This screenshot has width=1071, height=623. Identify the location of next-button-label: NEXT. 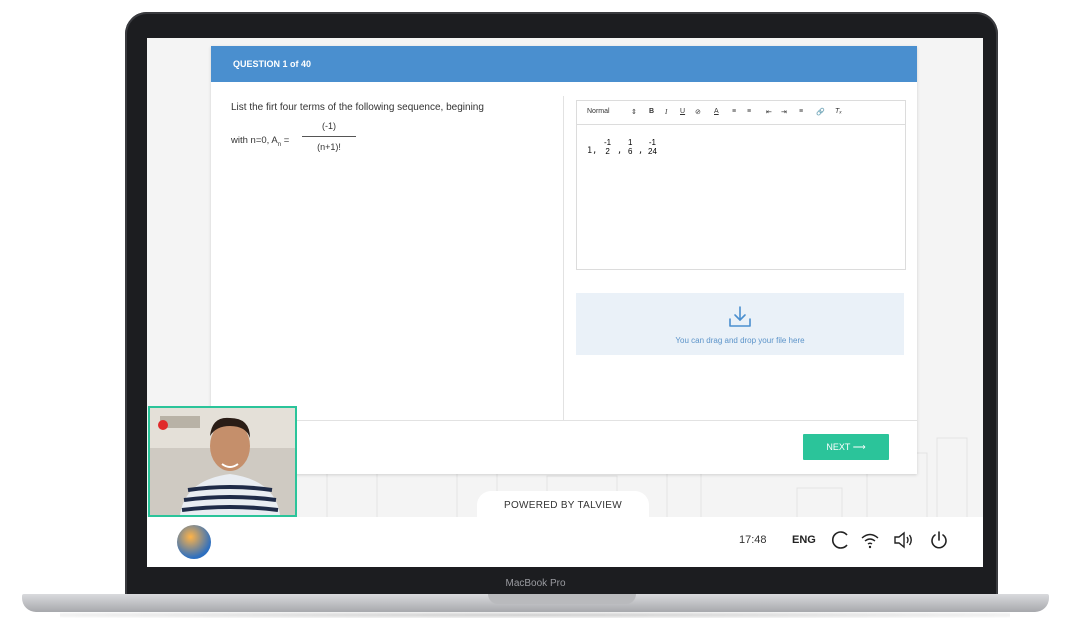
(838, 447).